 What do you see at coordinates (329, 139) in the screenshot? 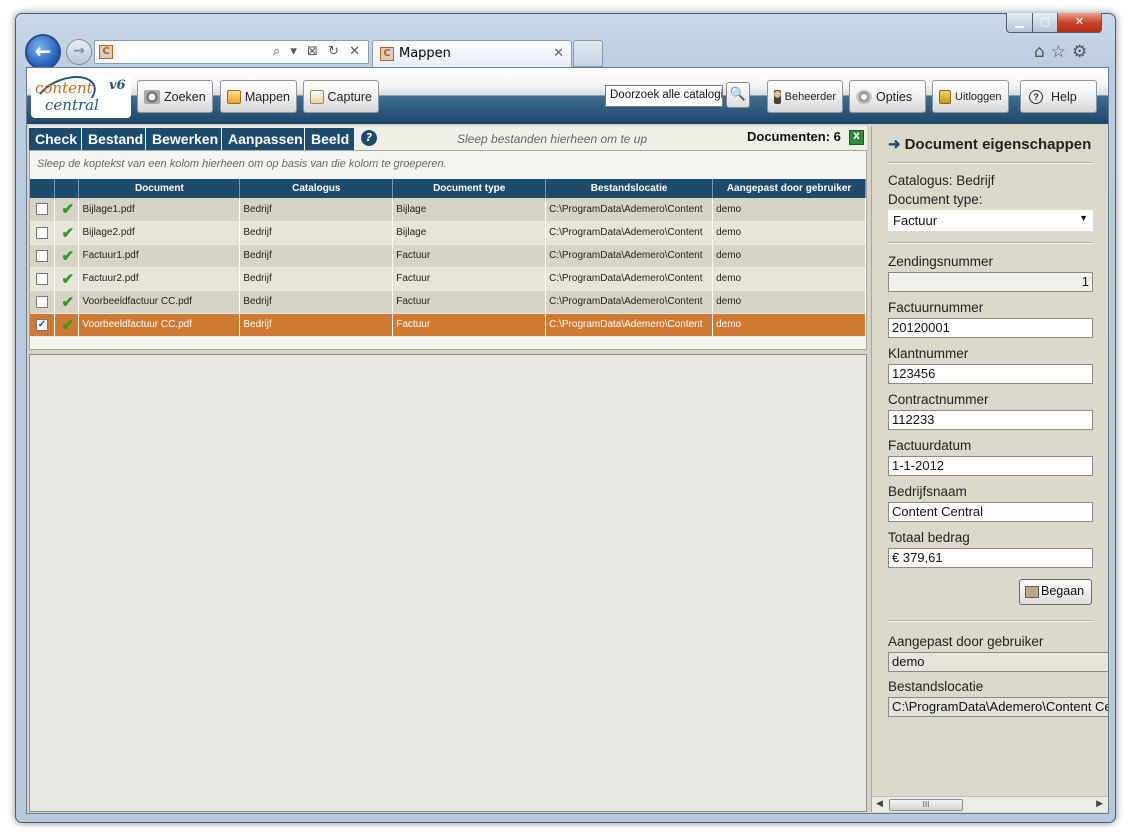
I see `menu-beeld: Beeld` at bounding box center [329, 139].